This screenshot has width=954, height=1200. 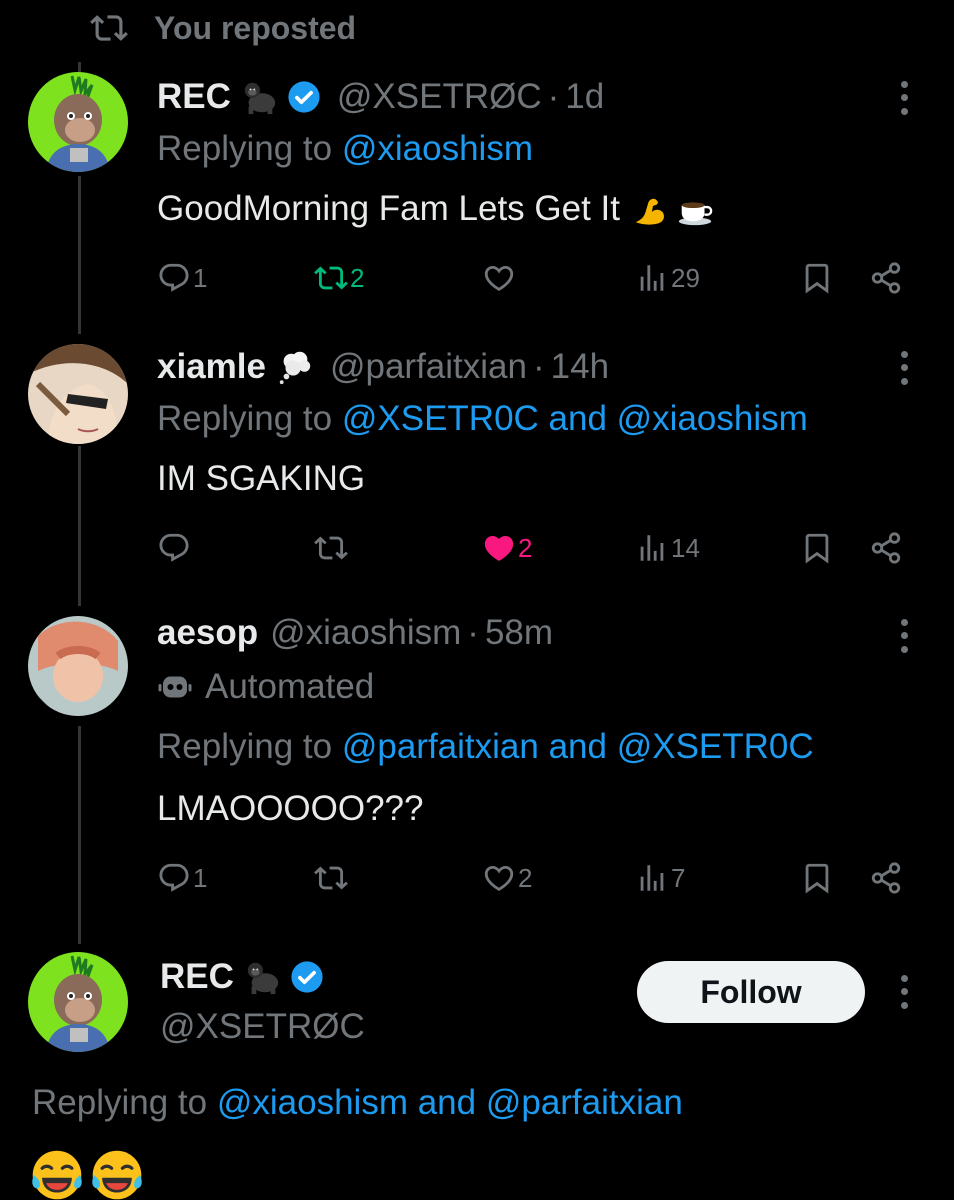 I want to click on repost-button: 2, so click(x=339, y=278).